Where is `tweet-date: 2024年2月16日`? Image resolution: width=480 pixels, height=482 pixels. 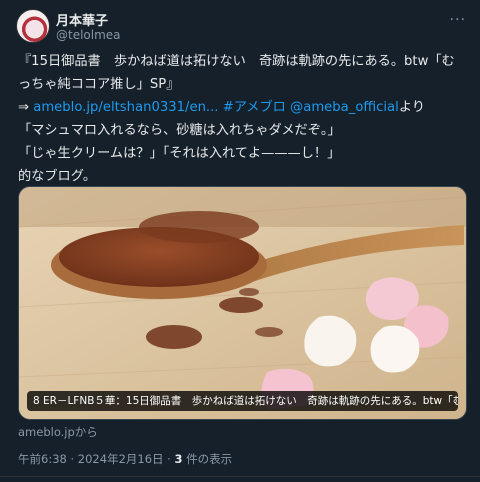 tweet-date: 2024年2月16日 is located at coordinates (121, 459).